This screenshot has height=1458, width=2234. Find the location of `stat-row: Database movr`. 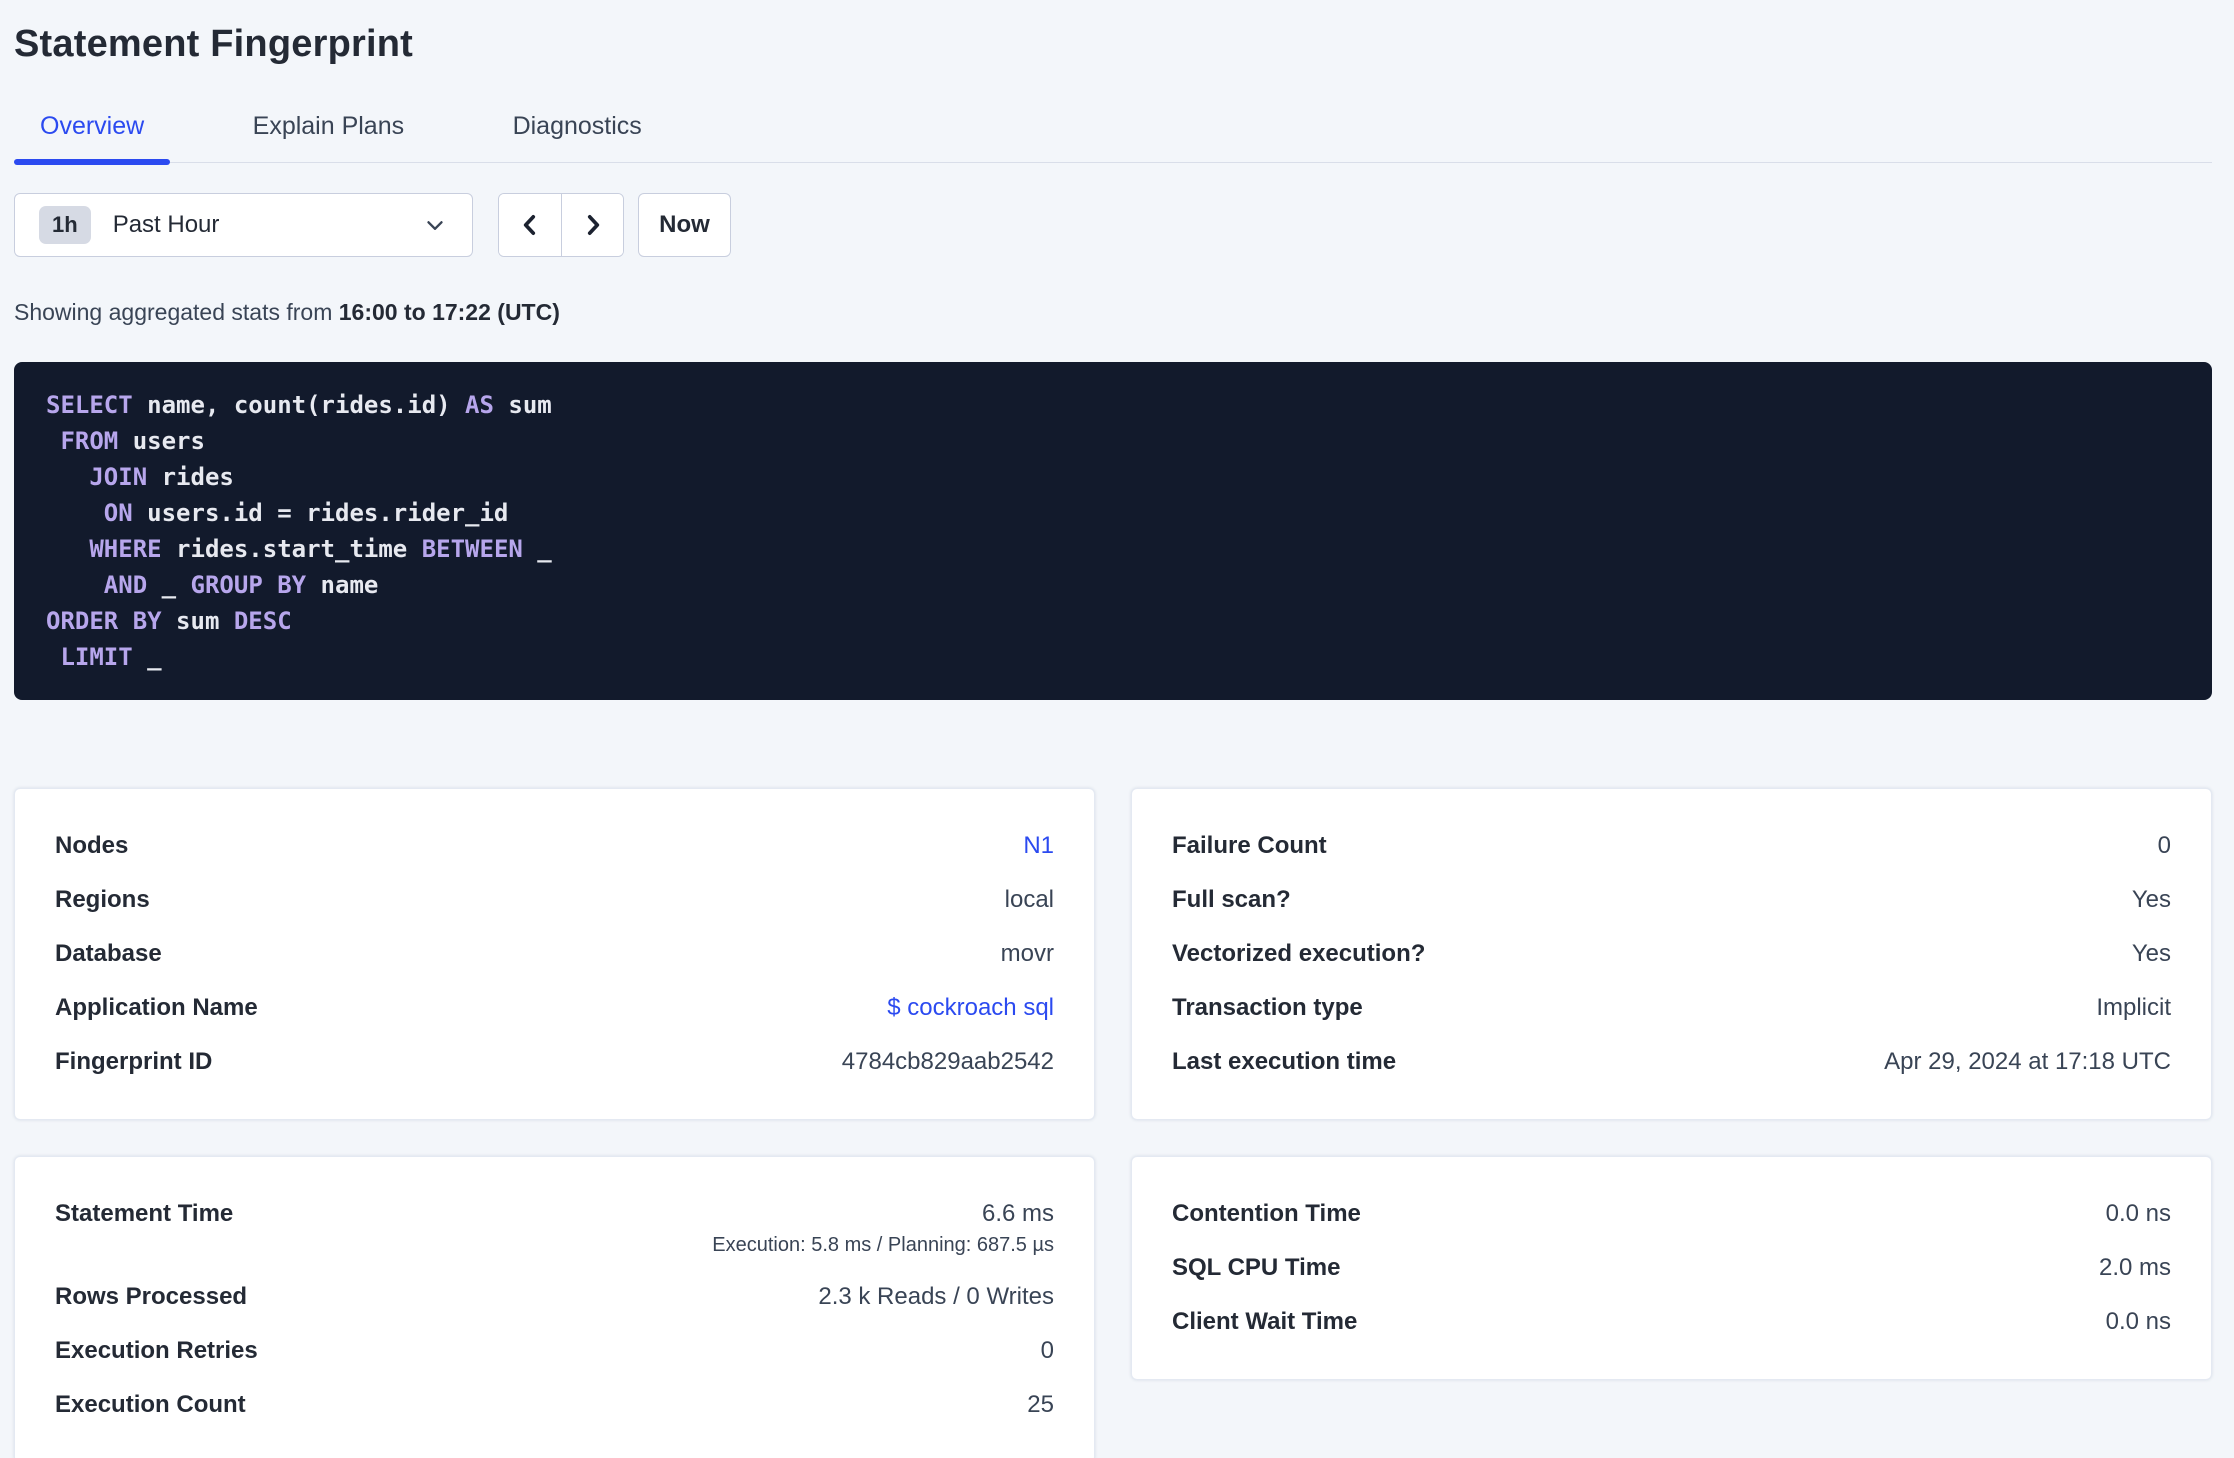

stat-row: Database movr is located at coordinates (554, 954).